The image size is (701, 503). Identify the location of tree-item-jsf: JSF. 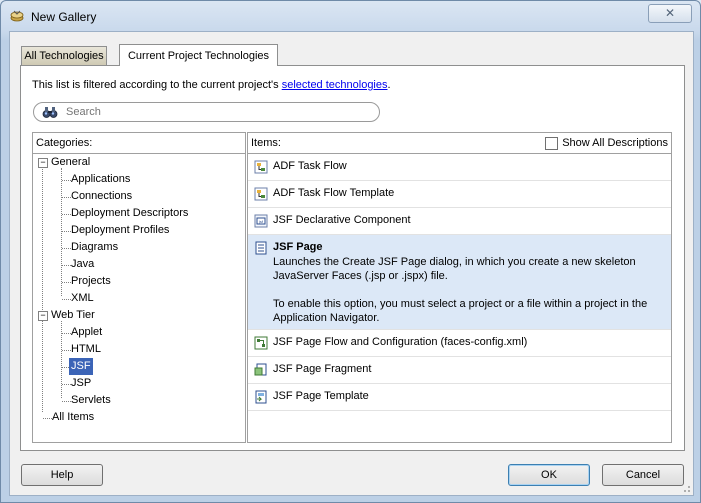
(81, 366).